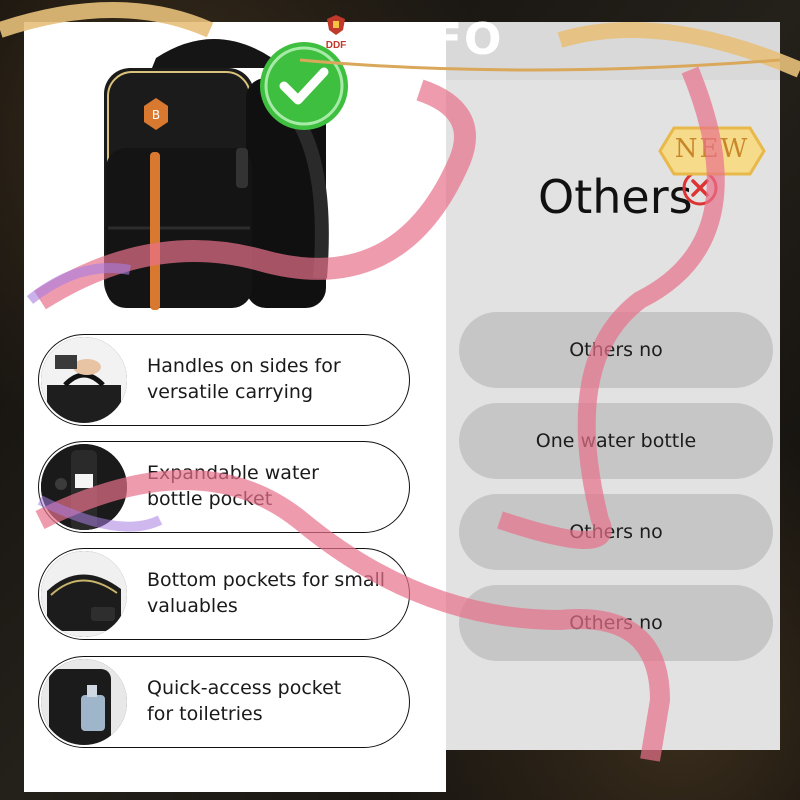 The height and width of the screenshot is (800, 800). What do you see at coordinates (233, 473) in the screenshot?
I see `feature-text-line: Expandable water` at bounding box center [233, 473].